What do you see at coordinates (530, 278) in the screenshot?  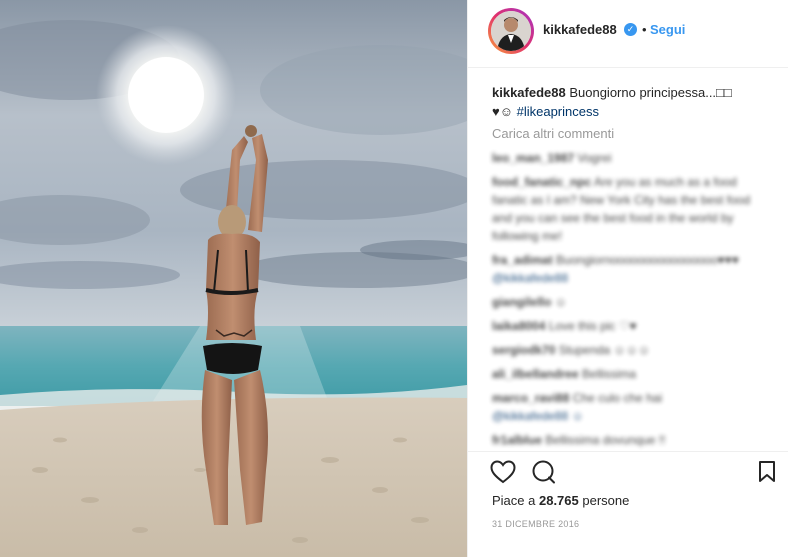 I see `comment-mention: @kikkafede88` at bounding box center [530, 278].